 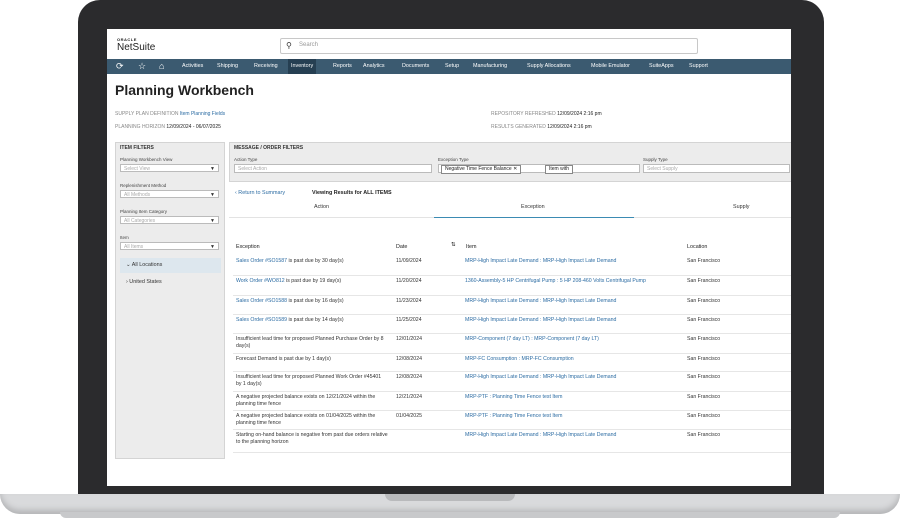 What do you see at coordinates (471, 247) in the screenshot?
I see `col-item: Item` at bounding box center [471, 247].